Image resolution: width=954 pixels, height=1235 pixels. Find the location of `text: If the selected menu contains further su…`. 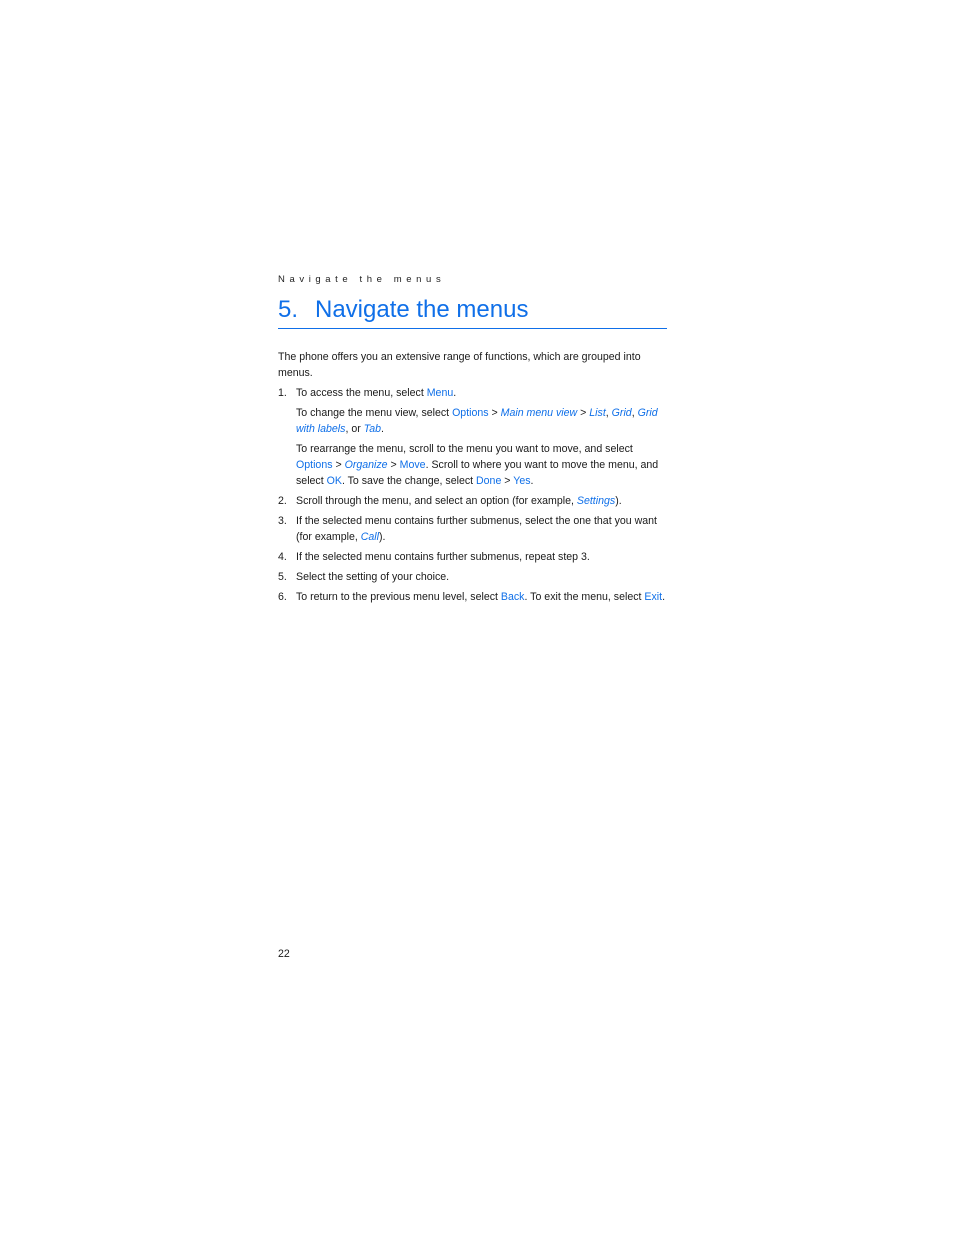

text: If the selected menu contains further su… is located at coordinates (476, 529).